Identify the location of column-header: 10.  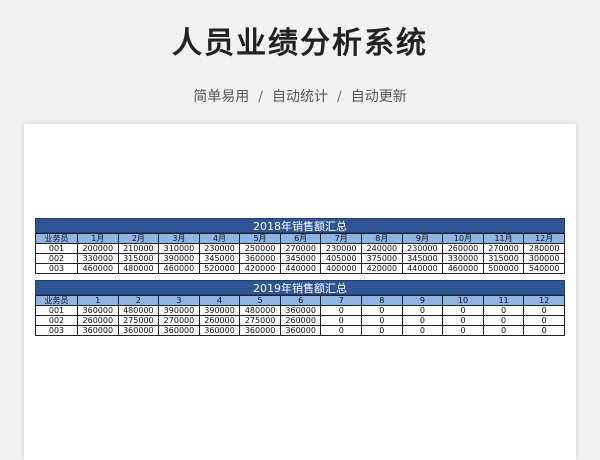
(463, 300).